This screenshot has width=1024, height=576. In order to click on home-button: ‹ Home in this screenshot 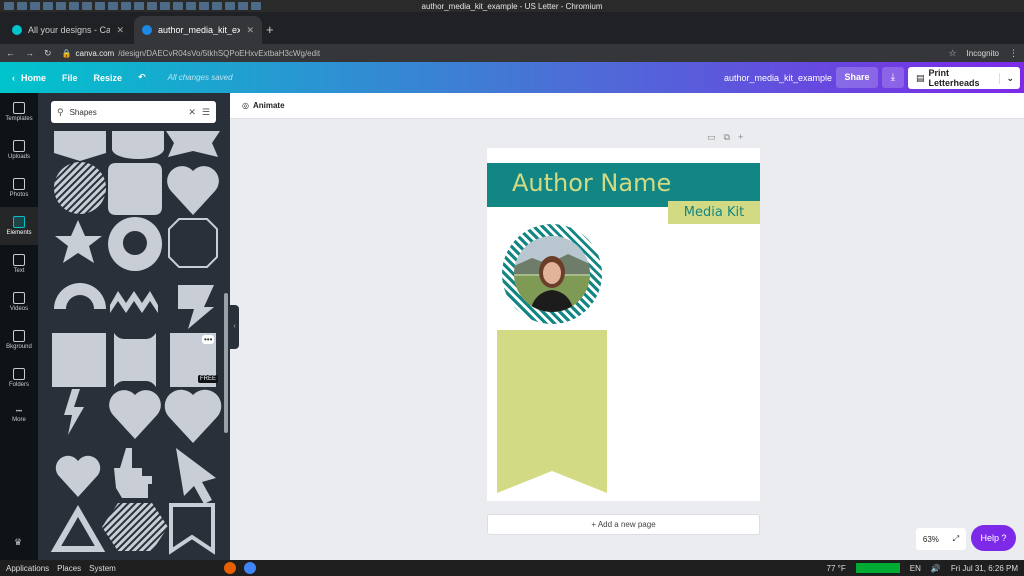, I will do `click(29, 78)`.